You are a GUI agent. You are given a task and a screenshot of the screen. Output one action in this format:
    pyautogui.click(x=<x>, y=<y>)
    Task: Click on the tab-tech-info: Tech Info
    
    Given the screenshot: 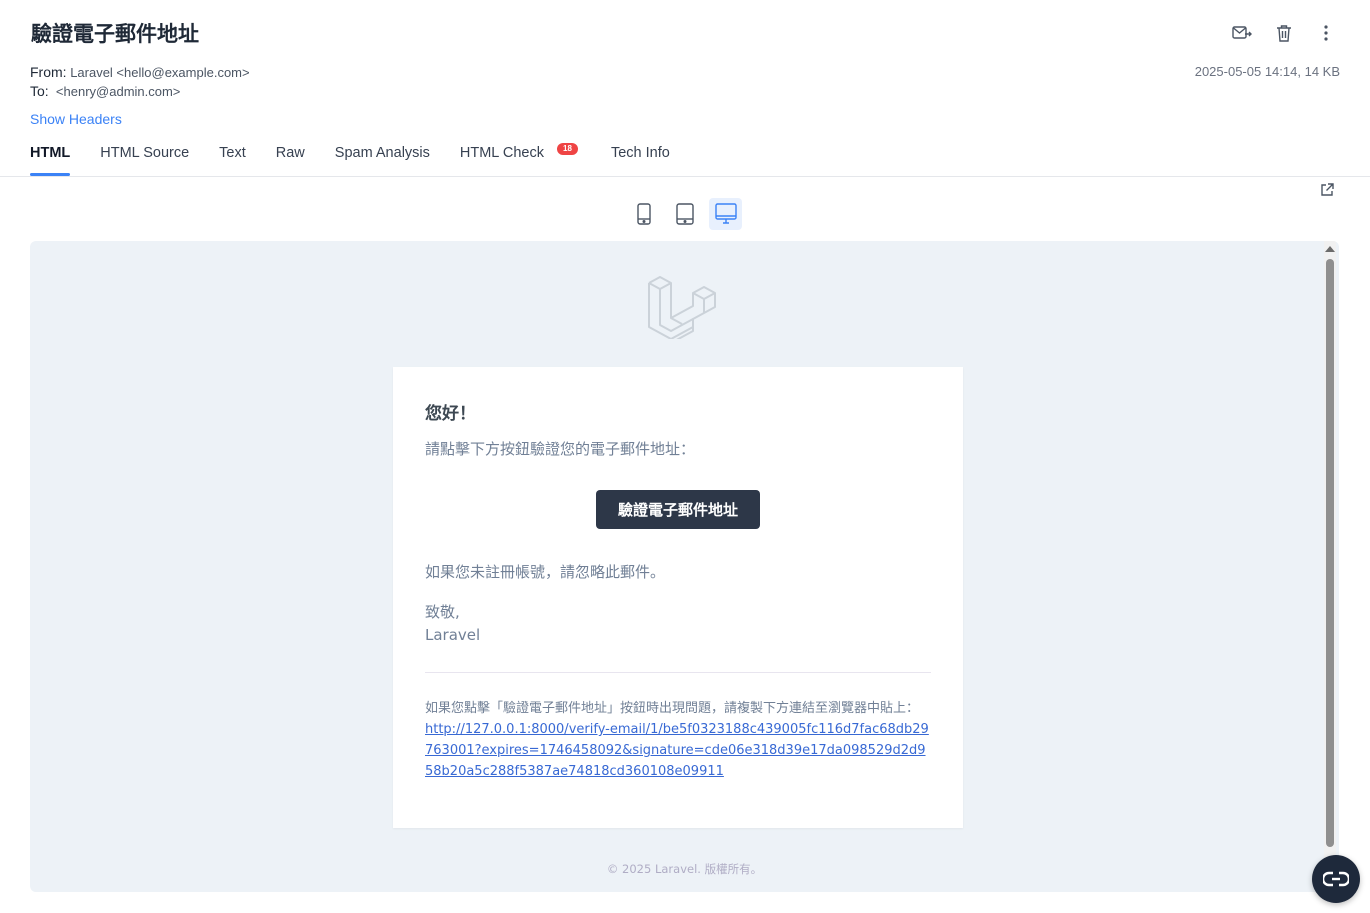 What is the action you would take?
    pyautogui.click(x=640, y=161)
    